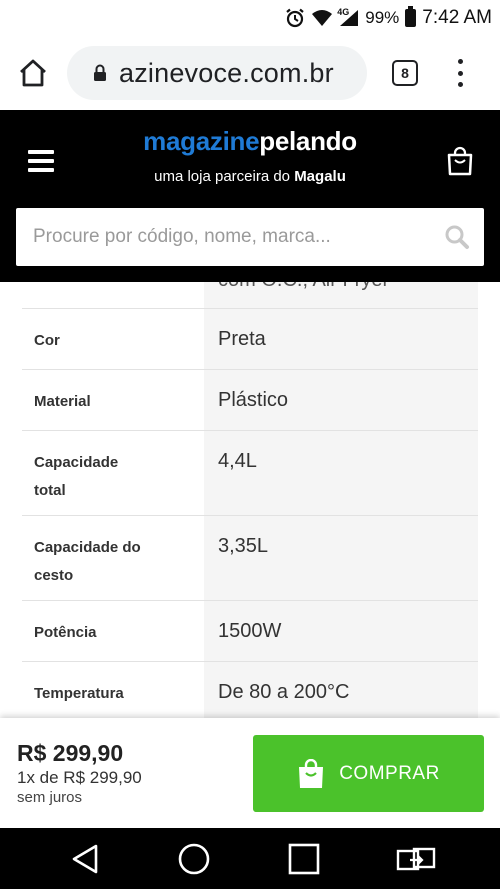  I want to click on no-interest-label: sem juros, so click(50, 797).